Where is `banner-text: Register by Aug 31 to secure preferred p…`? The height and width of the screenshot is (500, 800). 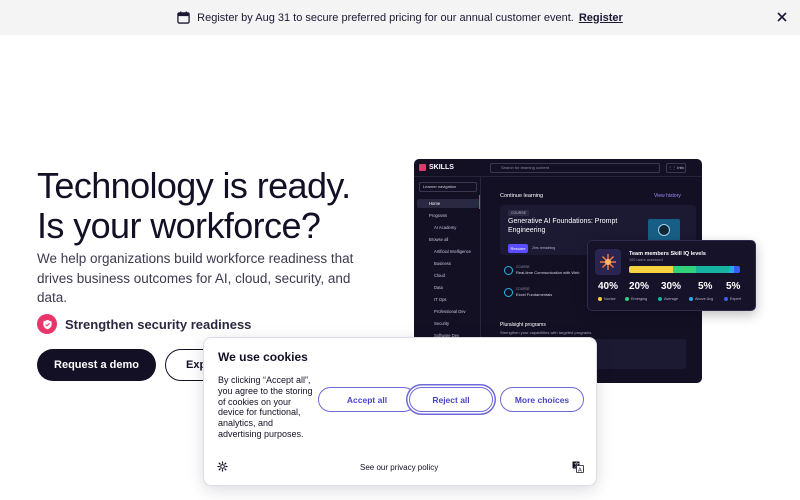
banner-text: Register by Aug 31 to secure preferred p… is located at coordinates (385, 17).